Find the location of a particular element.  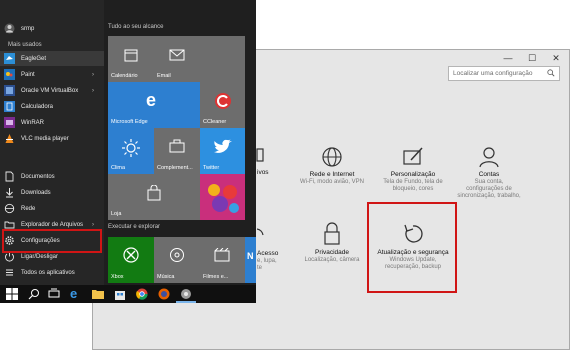

tile-candy-crush is located at coordinates (222, 197).